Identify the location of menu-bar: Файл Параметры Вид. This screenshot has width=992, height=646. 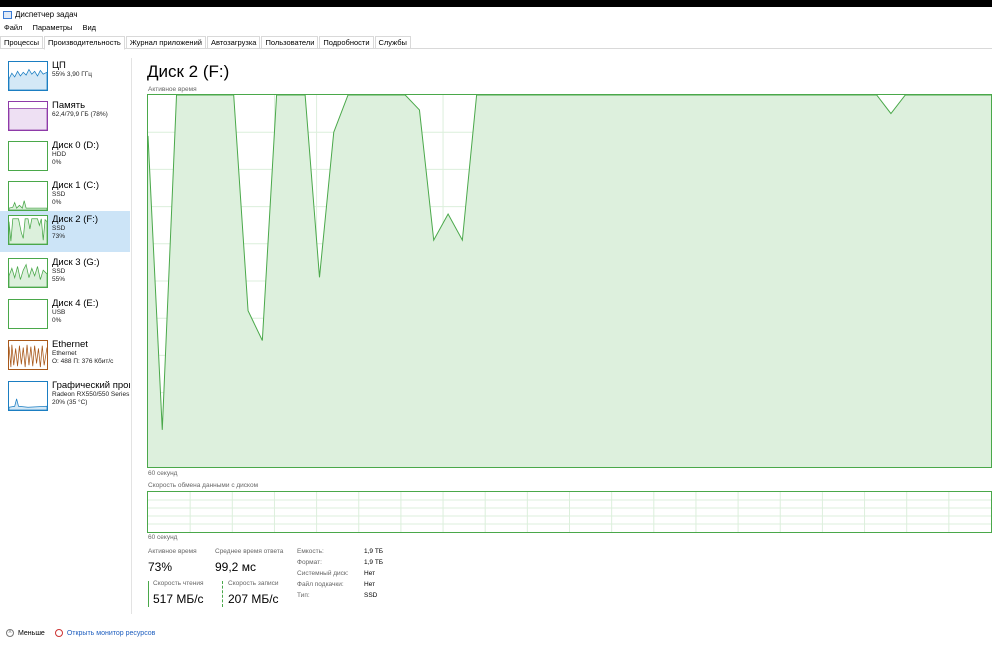
(51, 27).